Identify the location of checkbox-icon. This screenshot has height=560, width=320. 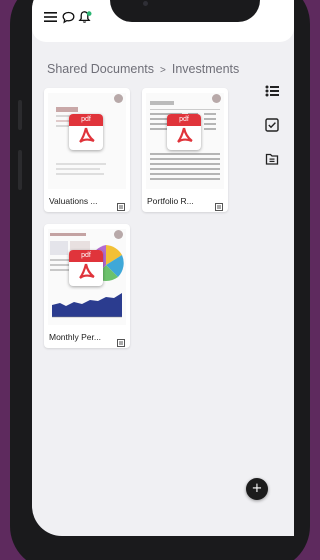
(272, 125).